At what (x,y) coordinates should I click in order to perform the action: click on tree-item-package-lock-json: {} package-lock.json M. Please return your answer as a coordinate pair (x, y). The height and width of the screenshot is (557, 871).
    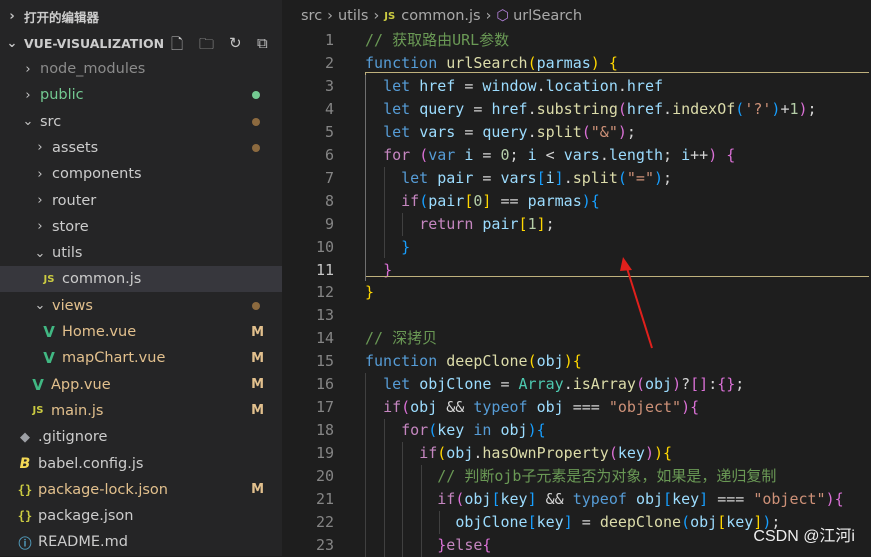
    Looking at the image, I should click on (141, 490).